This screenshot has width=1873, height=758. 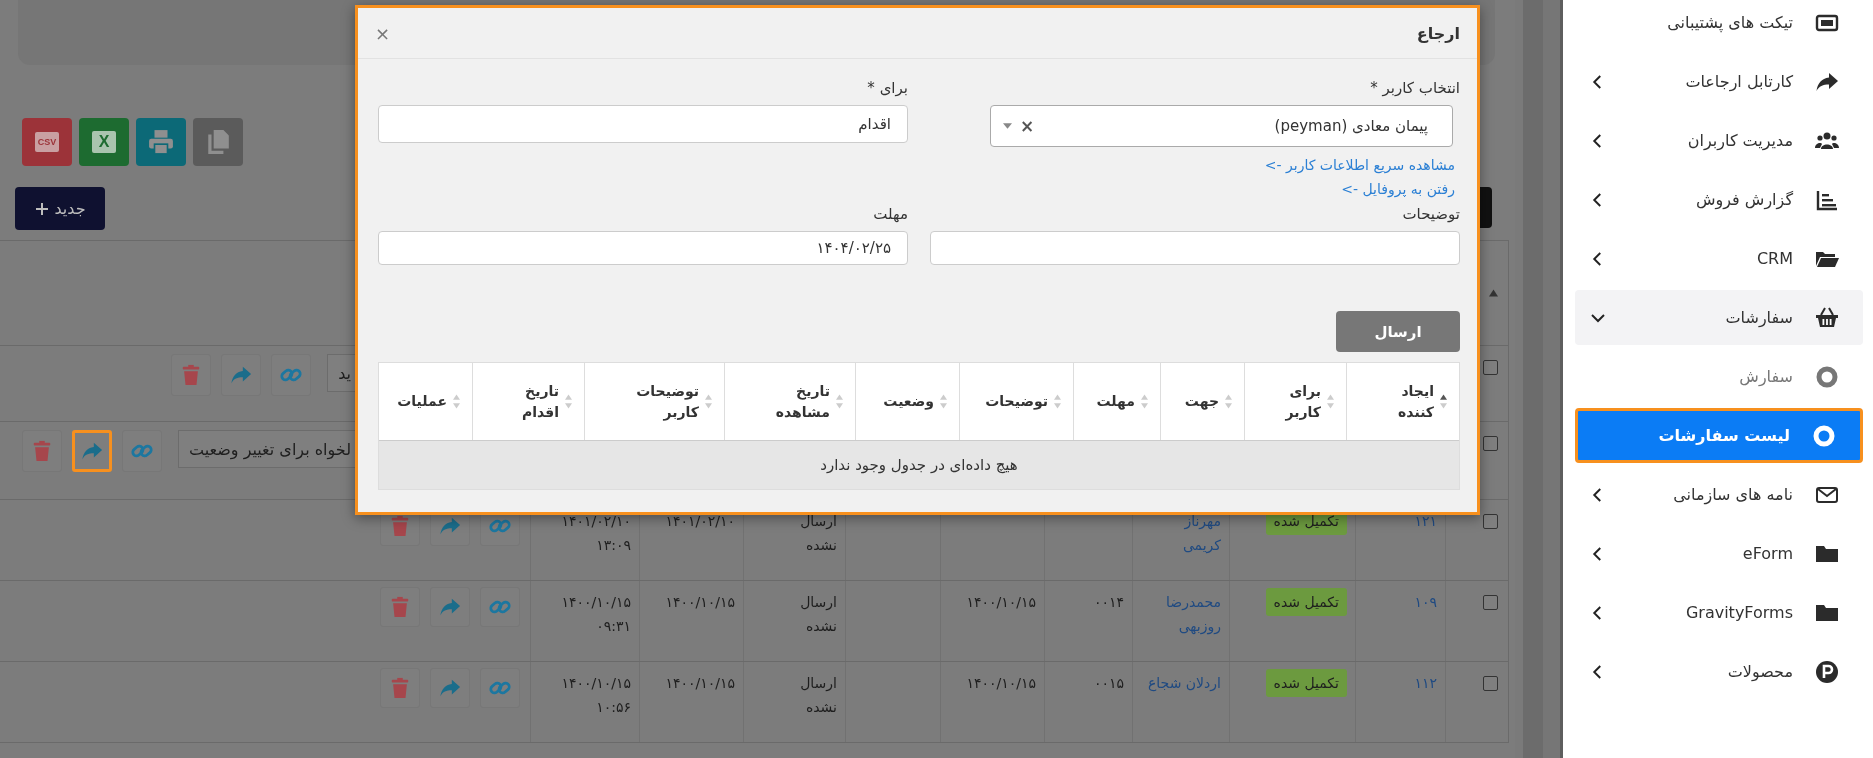 I want to click on sidebar-item: لیست سفارشات, so click(x=1719, y=435).